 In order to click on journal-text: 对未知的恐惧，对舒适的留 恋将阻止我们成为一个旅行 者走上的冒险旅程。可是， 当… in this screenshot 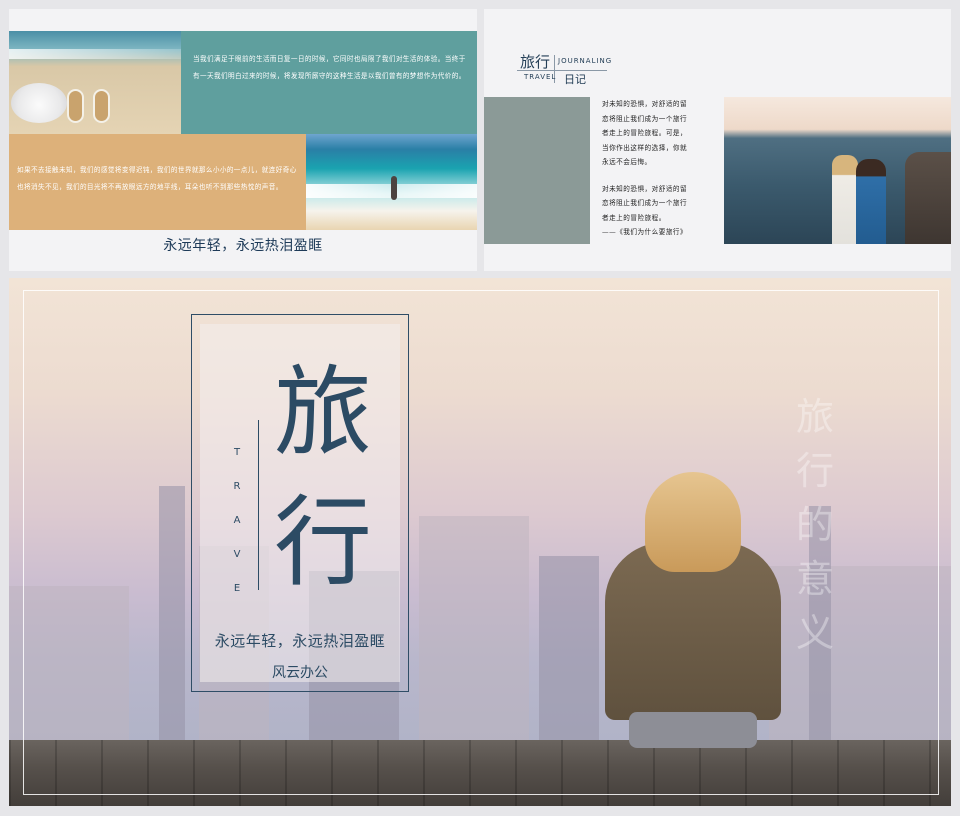, I will do `click(656, 168)`.